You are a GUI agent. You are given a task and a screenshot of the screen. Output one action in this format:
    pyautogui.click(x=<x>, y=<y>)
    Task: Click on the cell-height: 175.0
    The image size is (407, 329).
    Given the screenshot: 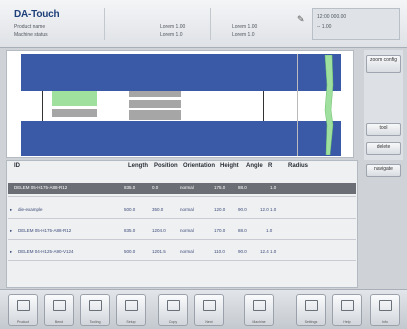 What is the action you would take?
    pyautogui.click(x=220, y=187)
    